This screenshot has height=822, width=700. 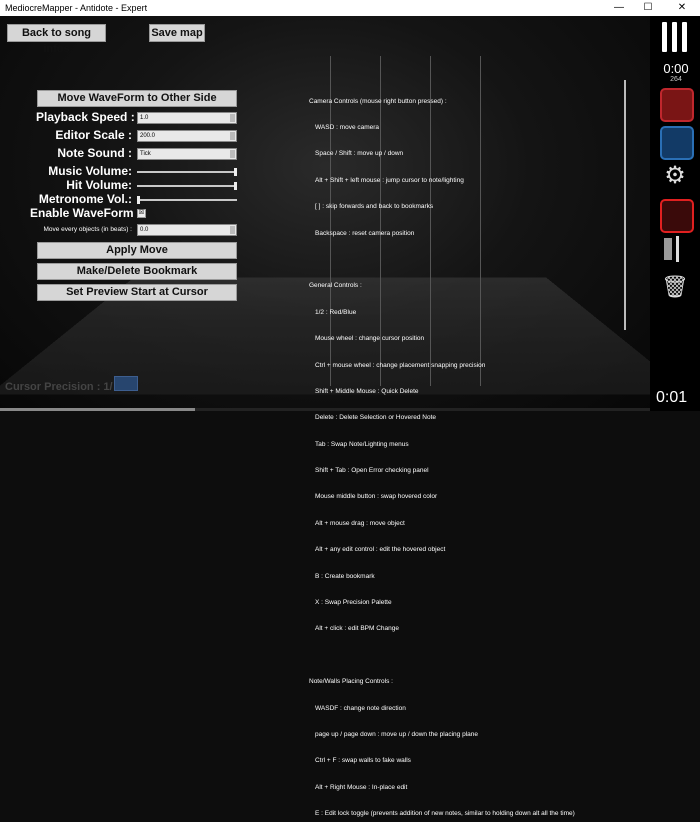 What do you see at coordinates (85, 199) in the screenshot?
I see `metronome-volume-label: Metronome Vol.:` at bounding box center [85, 199].